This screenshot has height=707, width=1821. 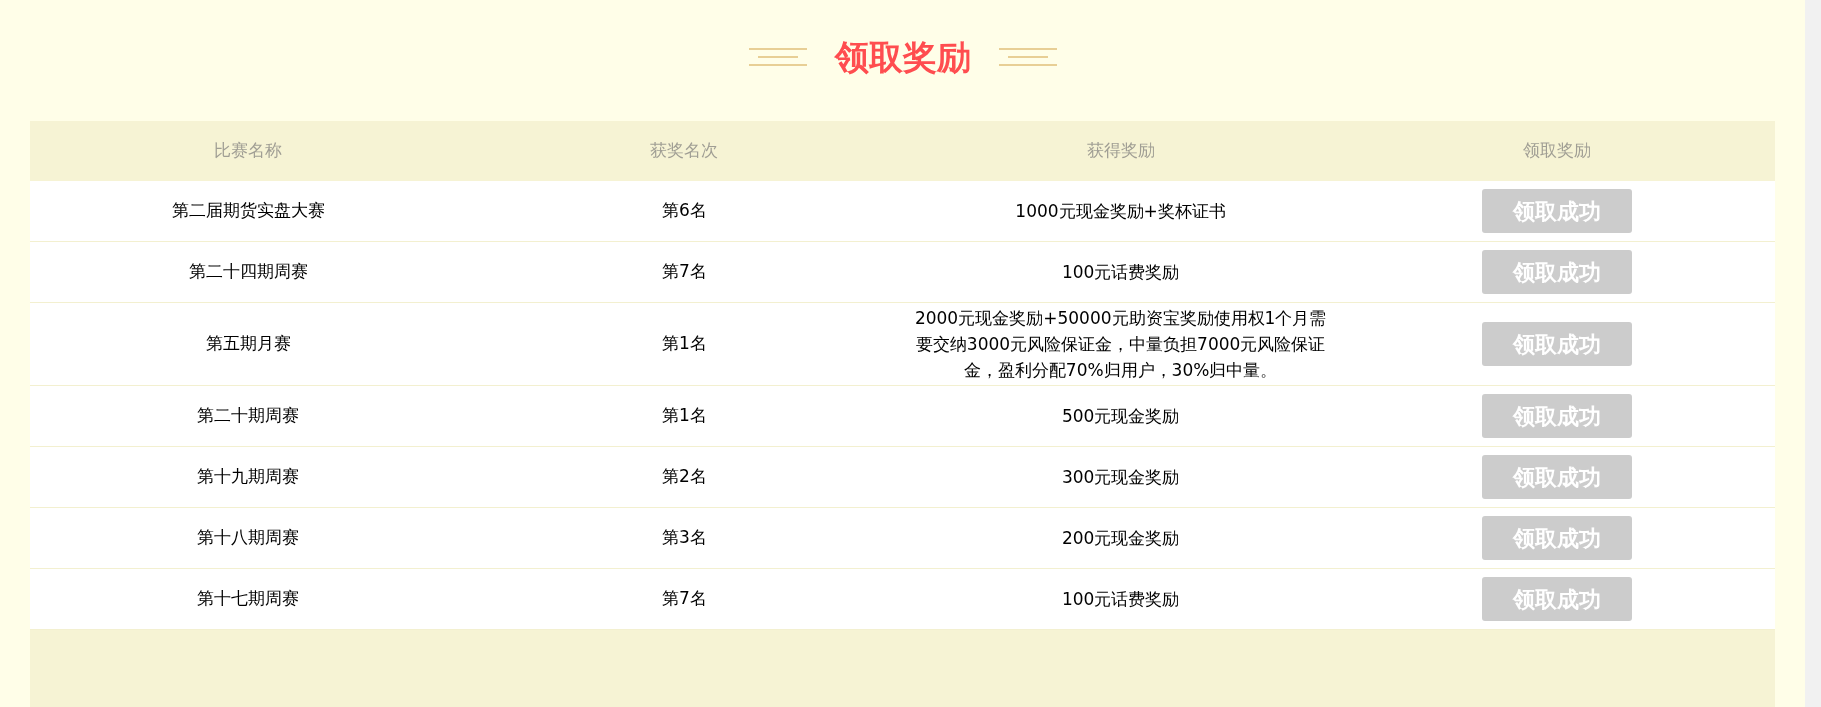 I want to click on column-header: 比赛名称, so click(x=248, y=151).